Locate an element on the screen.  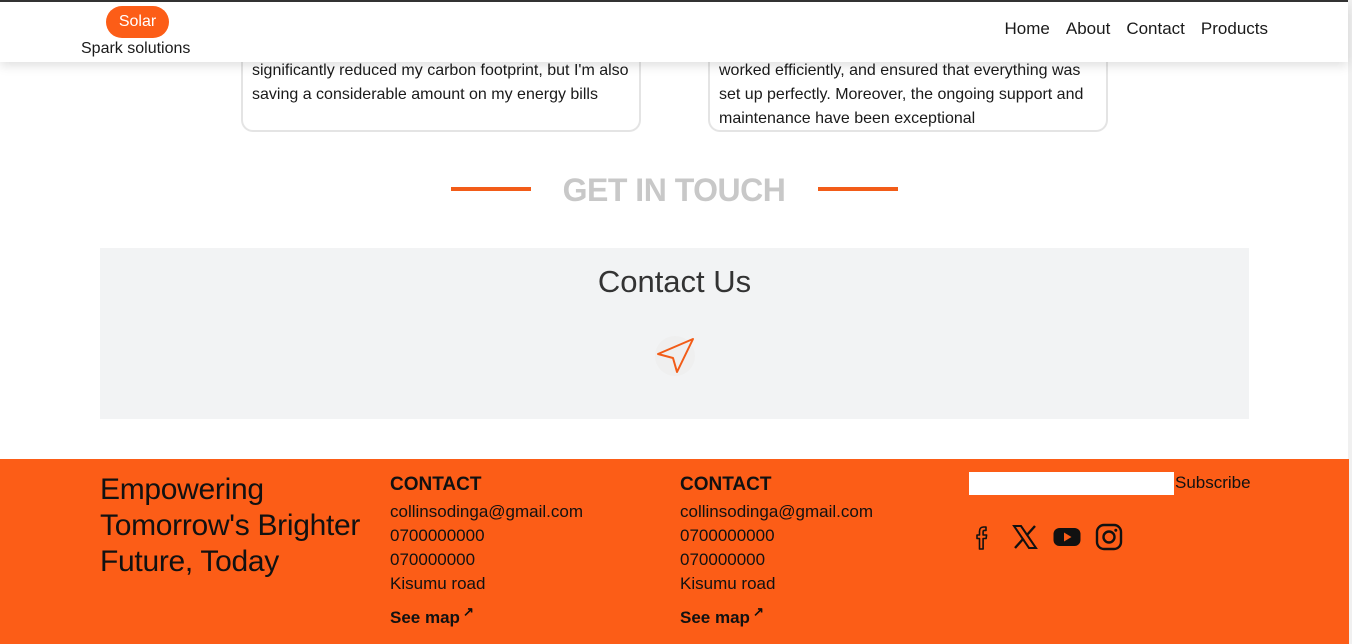
nav-about: About is located at coordinates (1088, 29).